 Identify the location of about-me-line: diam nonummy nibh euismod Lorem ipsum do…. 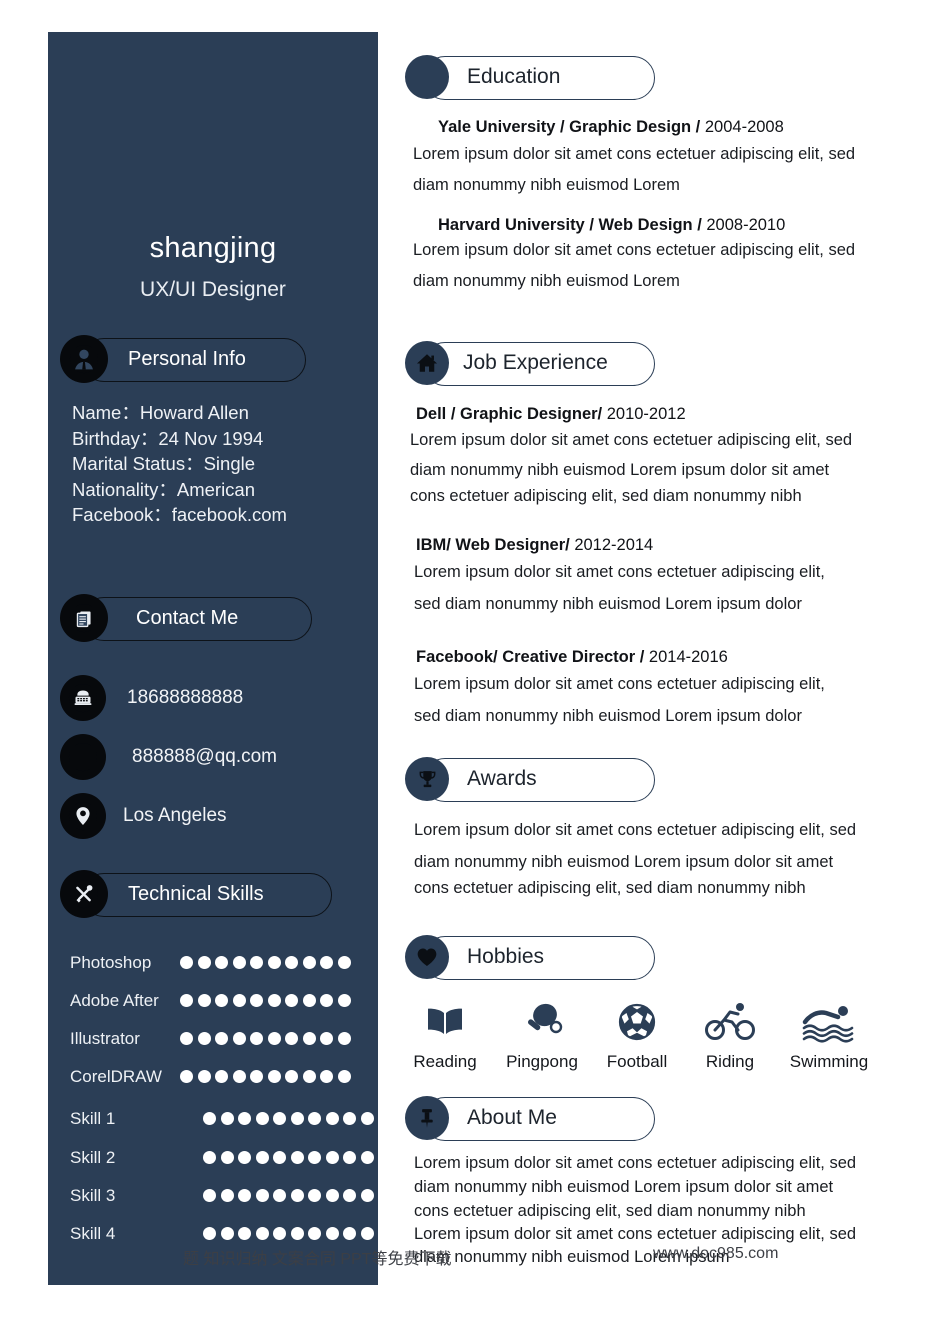
(624, 1187).